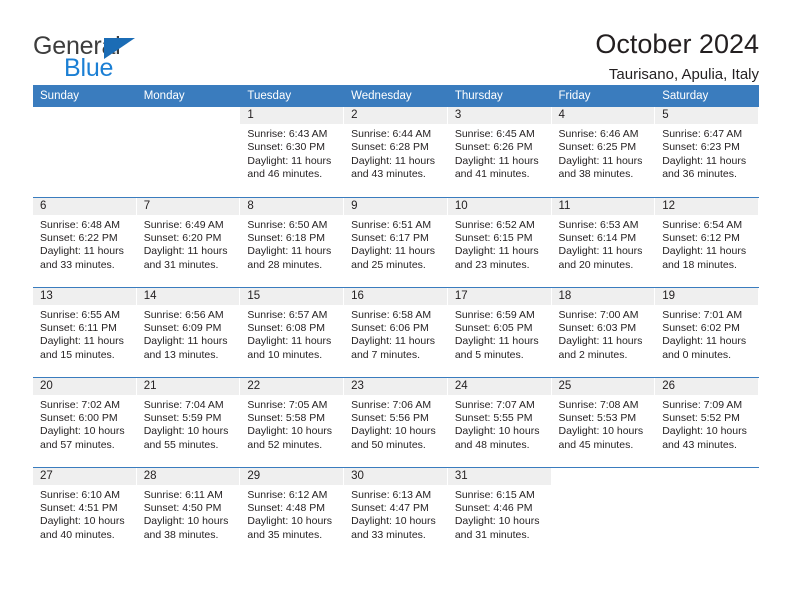 This screenshot has height=612, width=792. What do you see at coordinates (182, 417) in the screenshot?
I see `day-detail-line: Sunset: 5:59 PM` at bounding box center [182, 417].